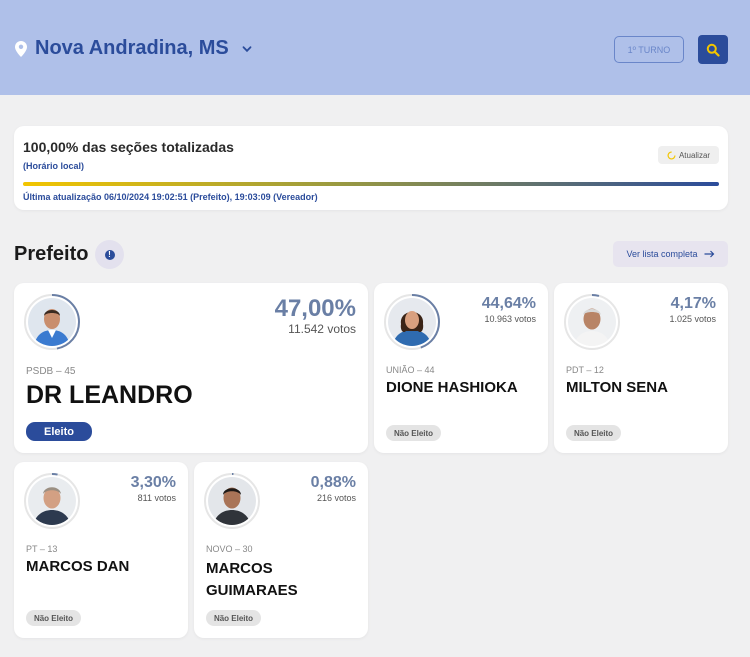 Image resolution: width=750 pixels, height=657 pixels. What do you see at coordinates (132, 48) in the screenshot?
I see `city-selector: Nova Andradina, MS` at bounding box center [132, 48].